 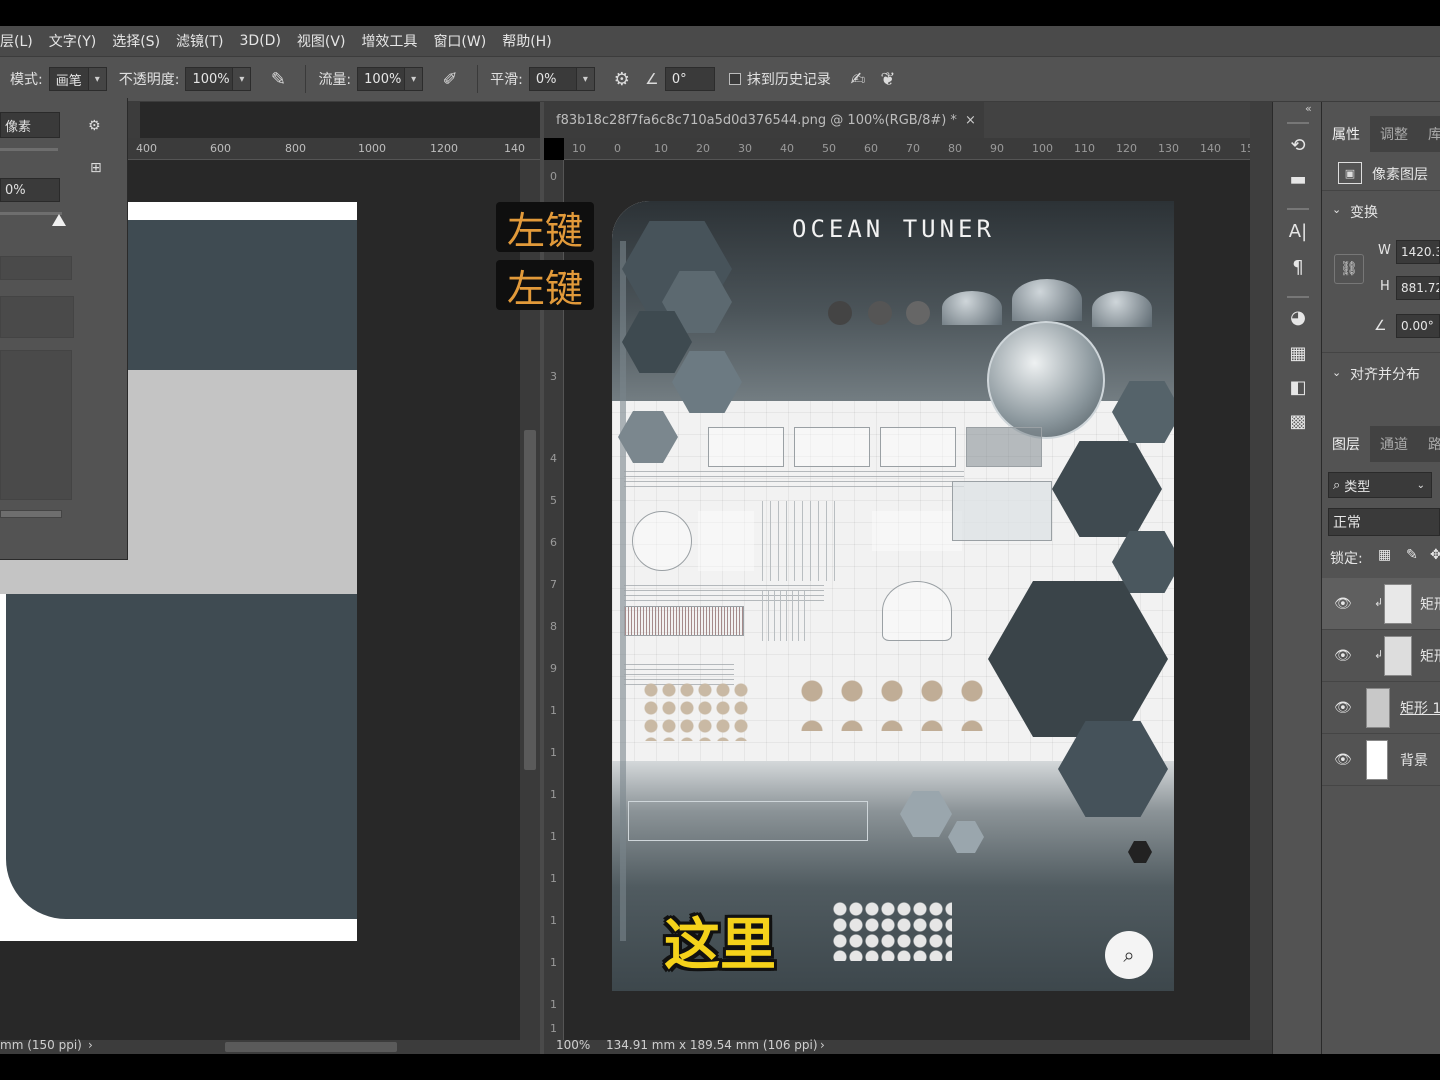 I want to click on swatches-icon: ▦, so click(x=1298, y=353).